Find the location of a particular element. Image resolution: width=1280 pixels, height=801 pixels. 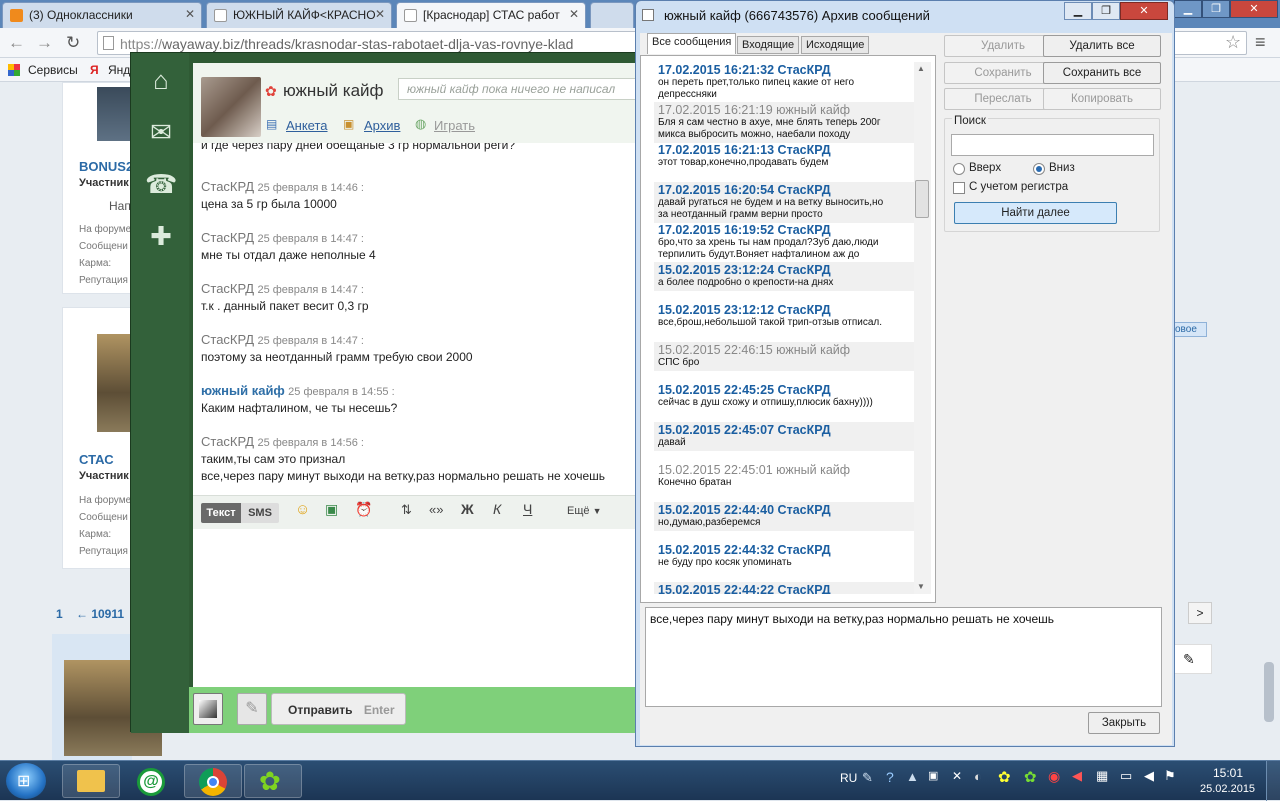

reload-icon: ↻ is located at coordinates (73, 43).